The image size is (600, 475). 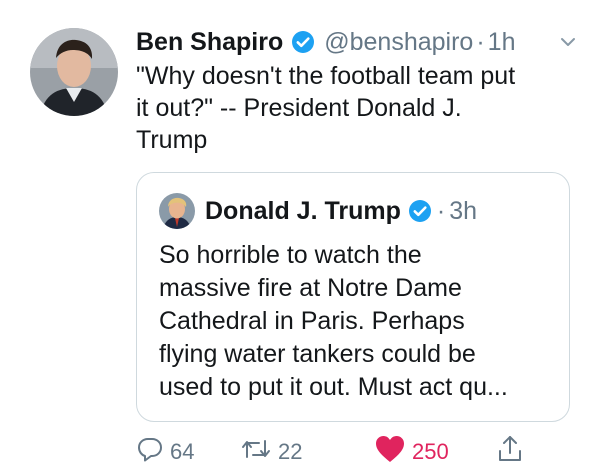 What do you see at coordinates (209, 42) in the screenshot?
I see `author-name: Ben Shapiro` at bounding box center [209, 42].